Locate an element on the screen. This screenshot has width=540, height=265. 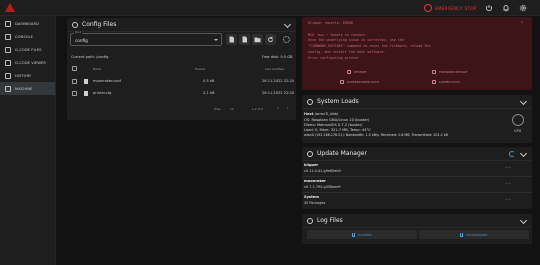
sidebar-item-gcode-files: G-CODE FILES is located at coordinates (27, 49).